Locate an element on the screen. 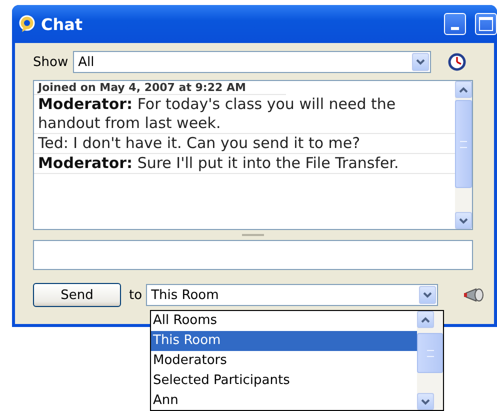 The image size is (497, 411). send-button: Send is located at coordinates (77, 295).